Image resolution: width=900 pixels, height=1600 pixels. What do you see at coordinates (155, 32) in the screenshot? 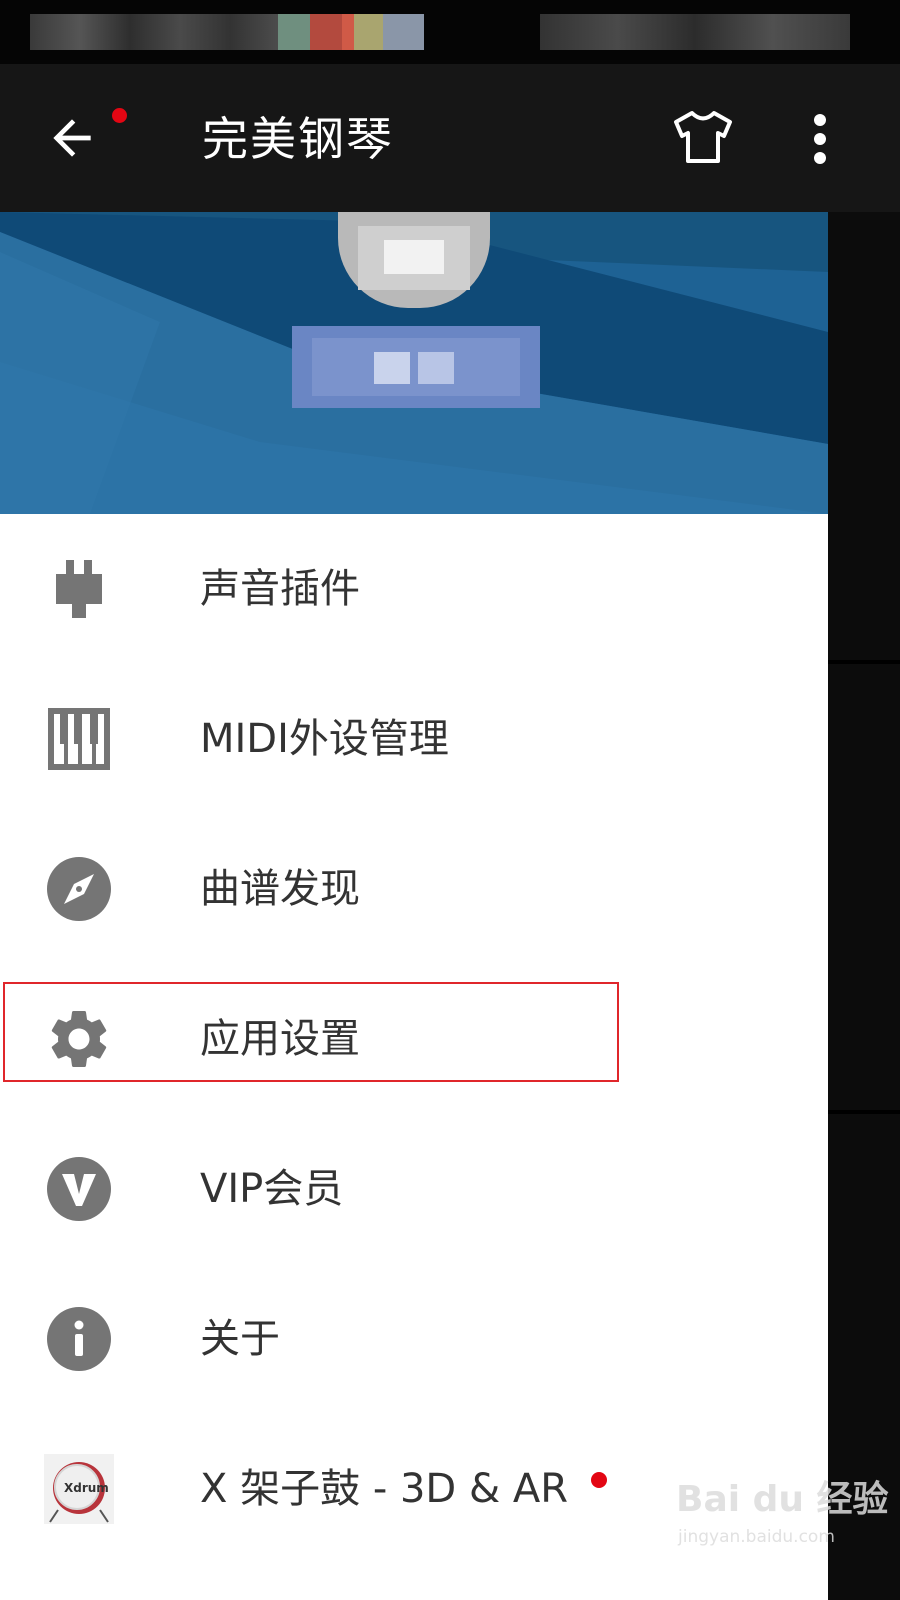
I see `status-bar-redacted-left` at bounding box center [155, 32].